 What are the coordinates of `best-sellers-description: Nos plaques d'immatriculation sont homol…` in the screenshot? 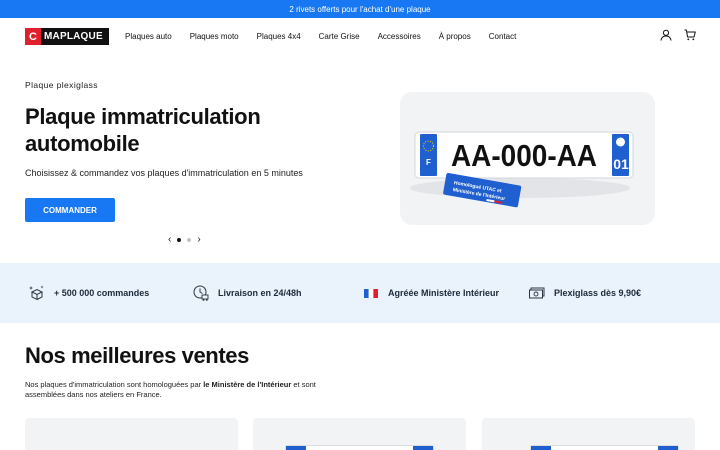 It's located at (185, 390).